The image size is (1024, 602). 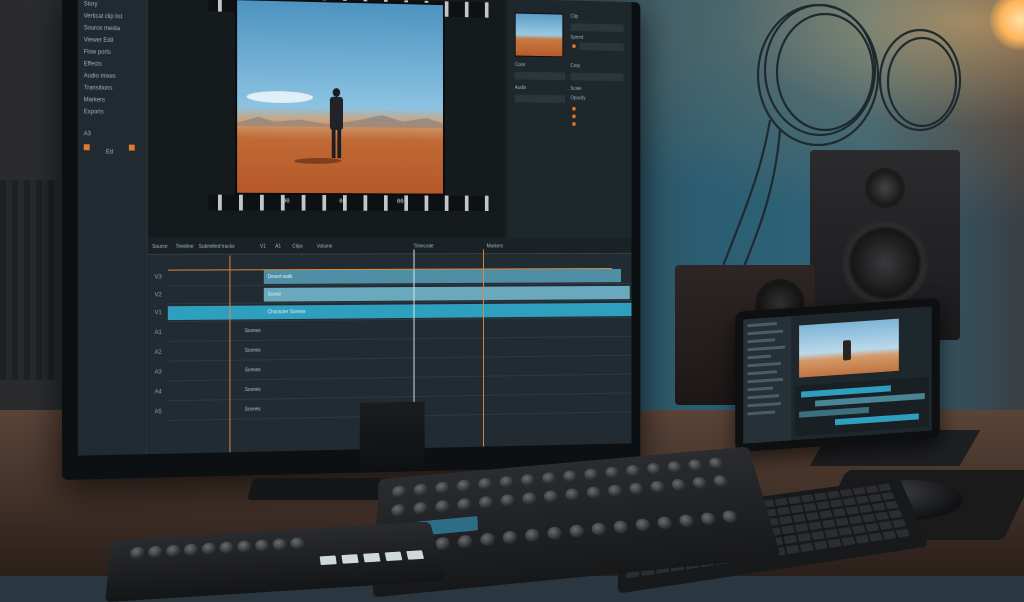 What do you see at coordinates (185, 247) in the screenshot?
I see `timeline-header-label: Timeline` at bounding box center [185, 247].